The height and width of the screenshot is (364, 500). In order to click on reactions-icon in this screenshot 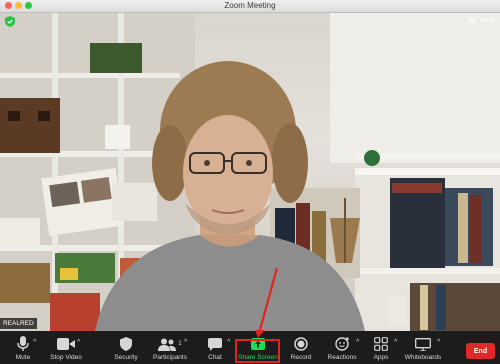, I will do `click(341, 344)`.